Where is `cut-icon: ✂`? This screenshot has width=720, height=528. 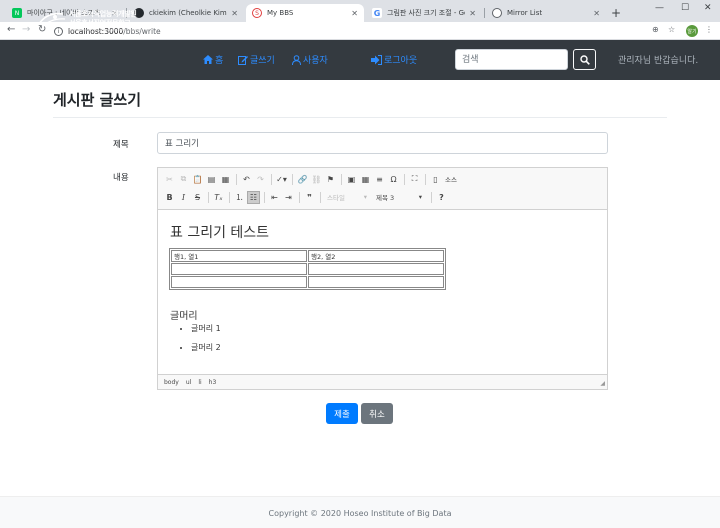
cut-icon: ✂ is located at coordinates (169, 179).